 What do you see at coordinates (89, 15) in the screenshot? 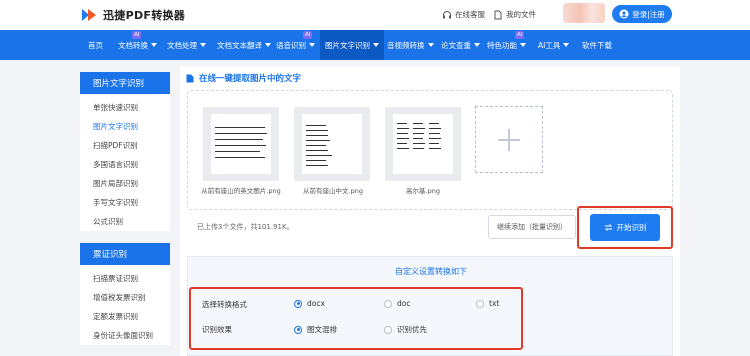
I see `logo-icon` at bounding box center [89, 15].